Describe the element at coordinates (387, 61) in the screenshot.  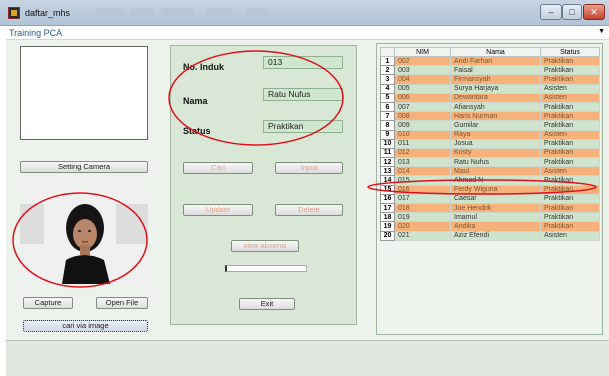
I see `row-number: 1` at that location.